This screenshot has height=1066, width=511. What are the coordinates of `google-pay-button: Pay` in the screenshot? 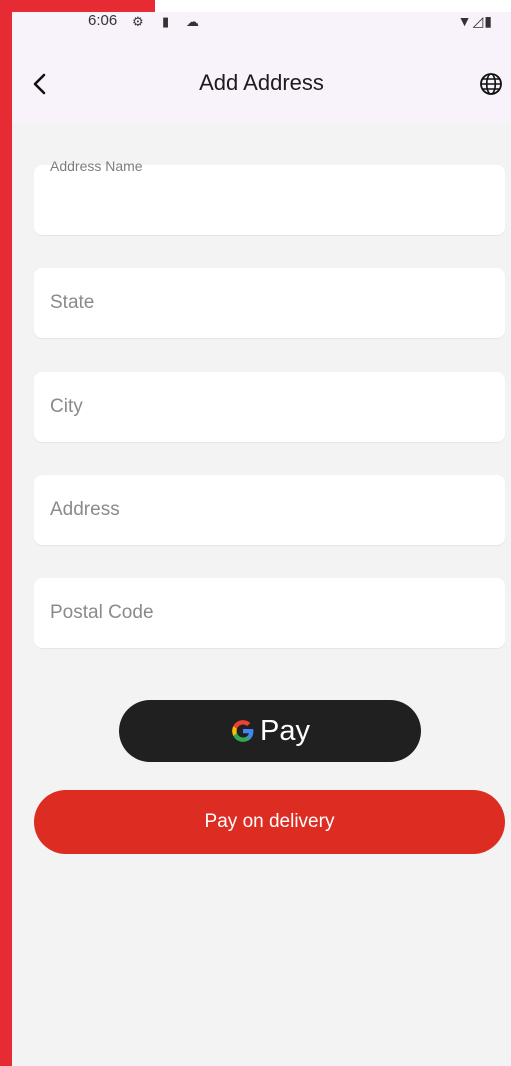 It's located at (270, 731).